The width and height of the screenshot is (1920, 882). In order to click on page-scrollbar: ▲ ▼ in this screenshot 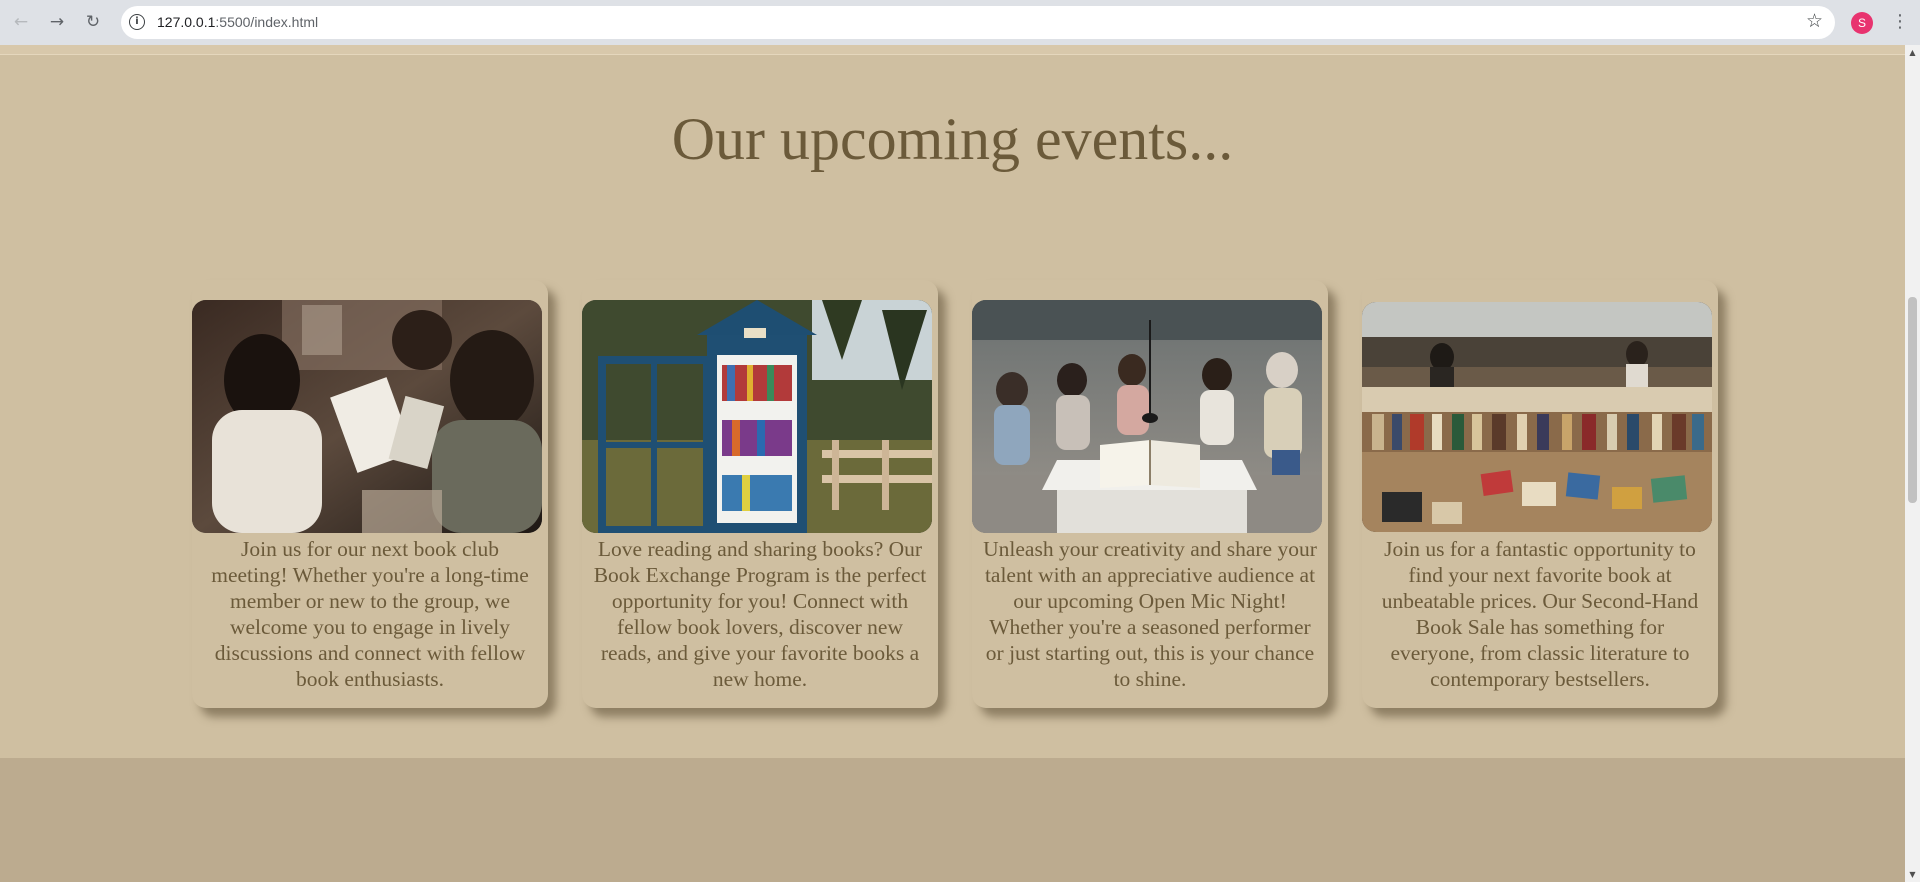, I will do `click(1912, 463)`.